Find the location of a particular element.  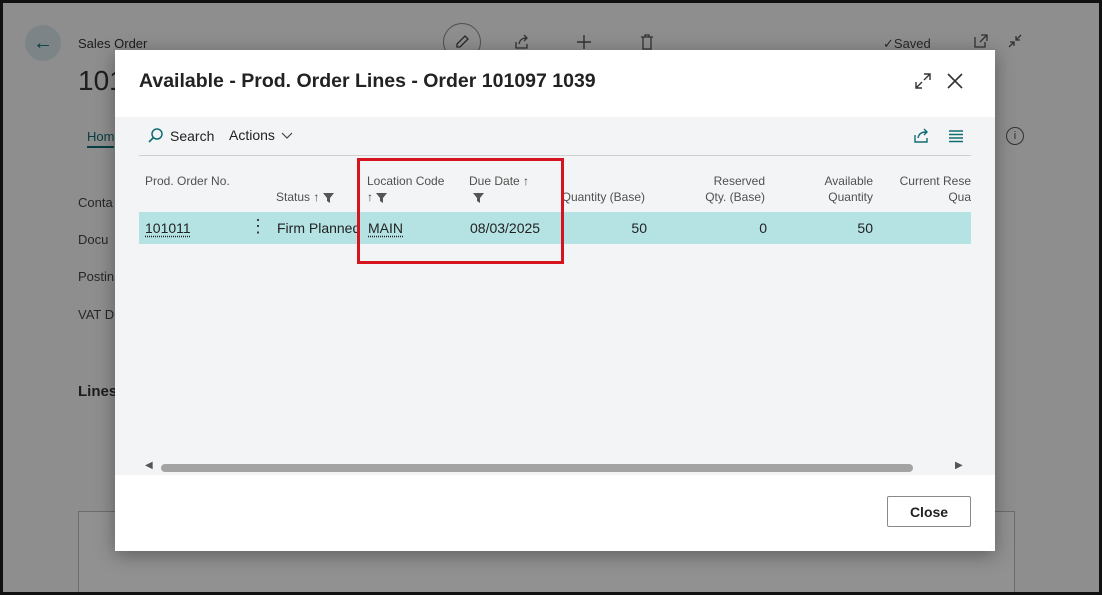

actions-label: Actions is located at coordinates (252, 135).